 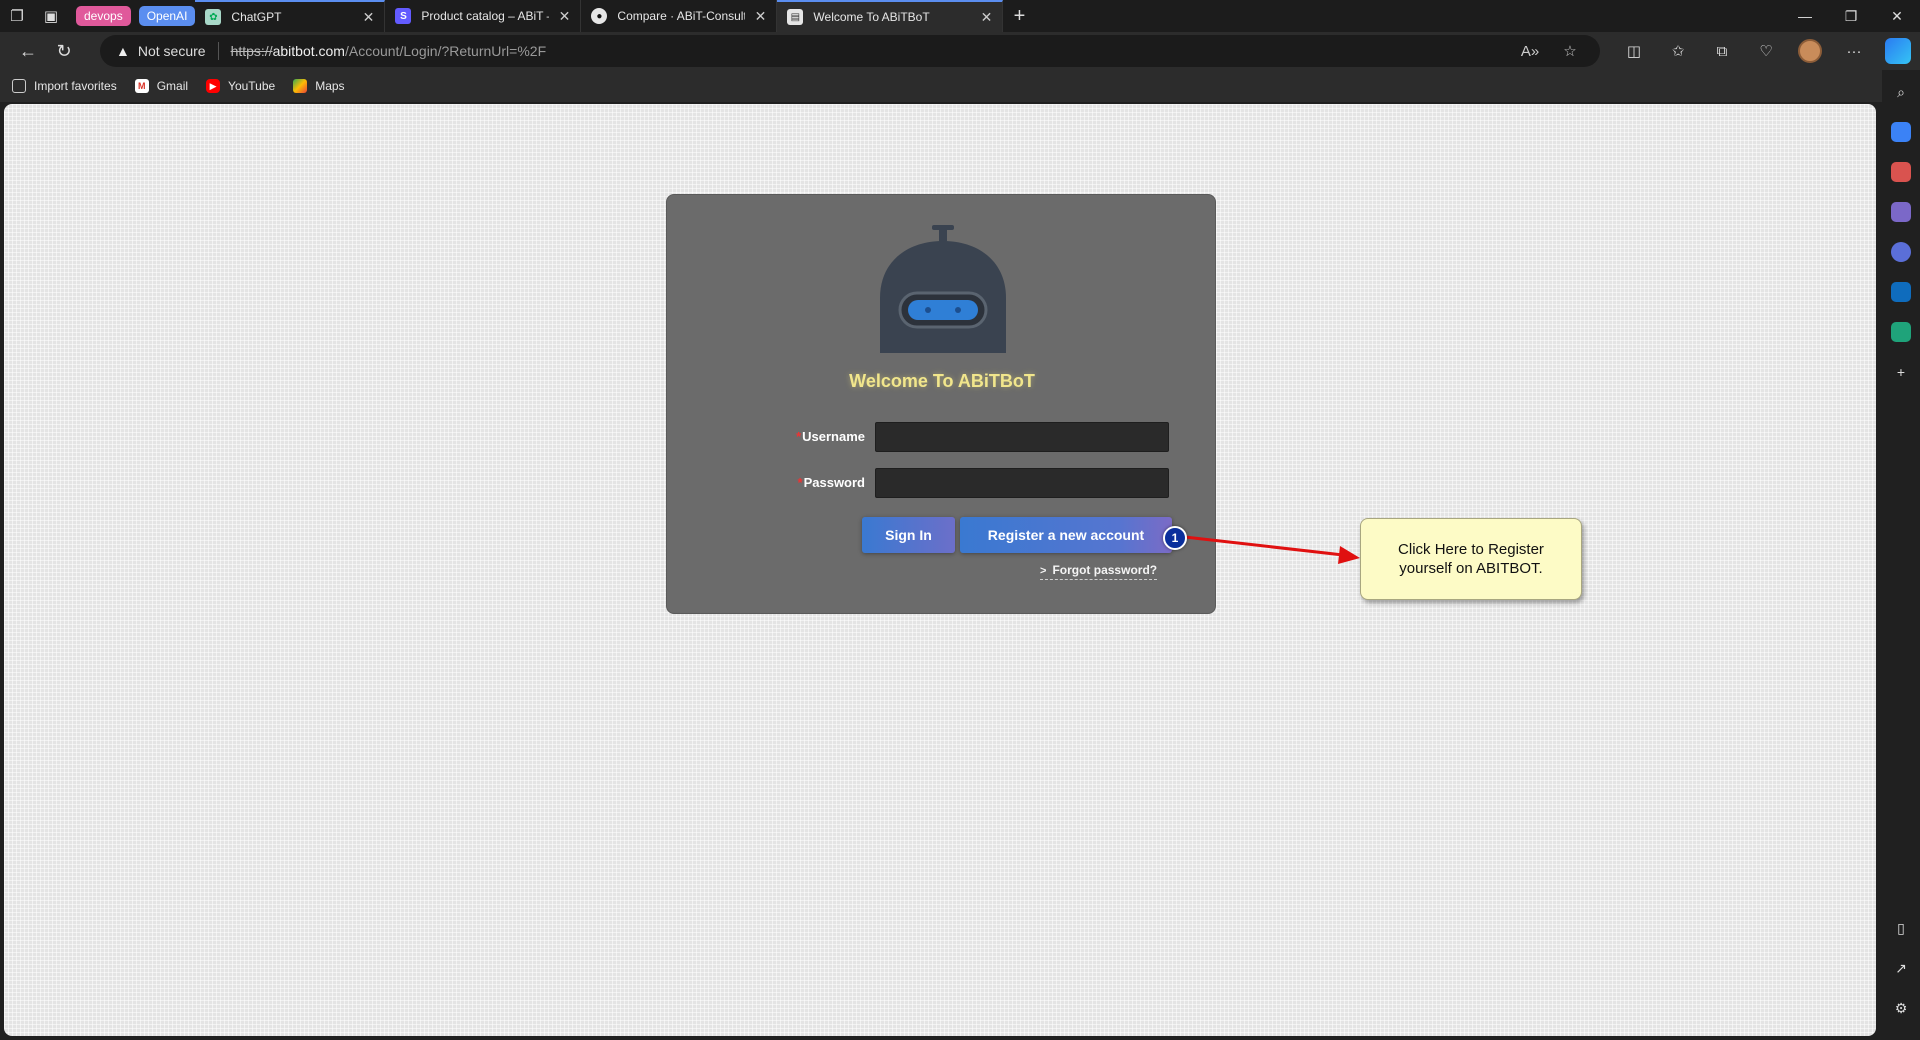 What do you see at coordinates (103, 16) in the screenshot?
I see `tab-group-devops: devops` at bounding box center [103, 16].